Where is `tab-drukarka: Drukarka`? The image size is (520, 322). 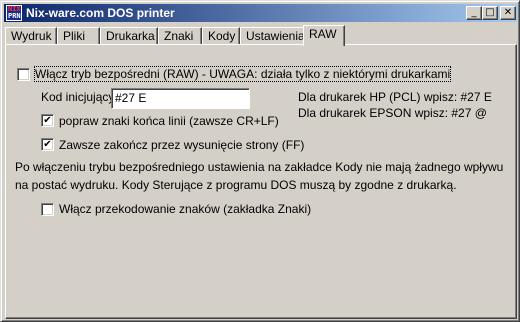
tab-drukarka: Drukarka is located at coordinates (129, 36).